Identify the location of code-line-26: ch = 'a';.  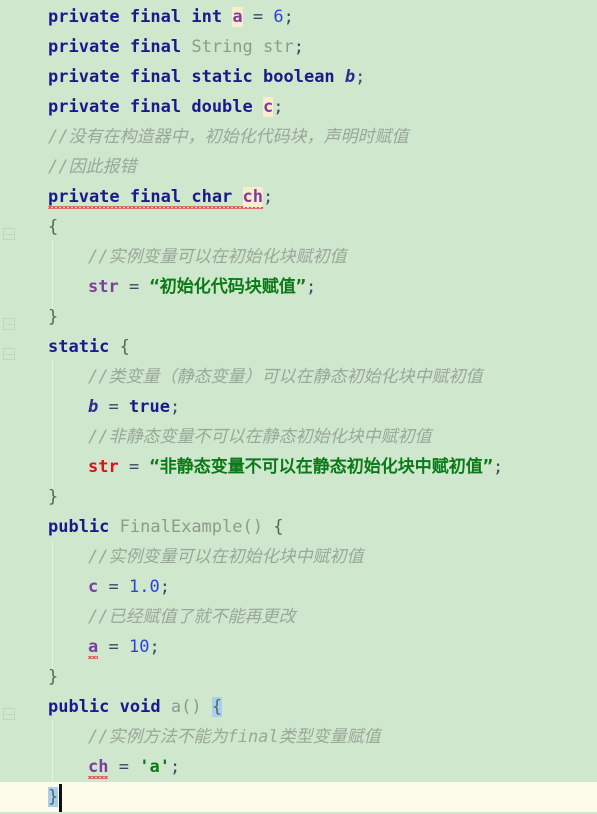
(298, 767).